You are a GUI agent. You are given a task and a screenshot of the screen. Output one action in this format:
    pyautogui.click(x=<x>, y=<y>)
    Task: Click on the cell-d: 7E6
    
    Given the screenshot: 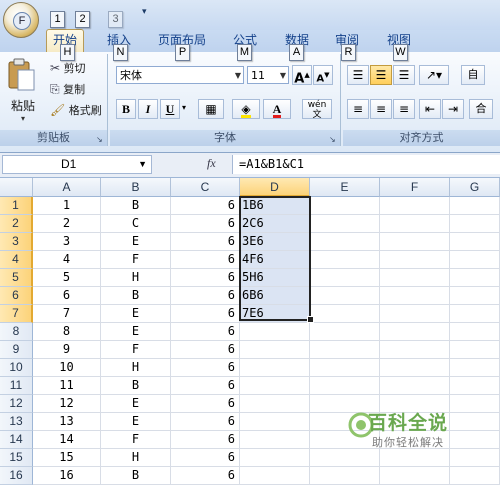 What is the action you would take?
    pyautogui.click(x=275, y=314)
    